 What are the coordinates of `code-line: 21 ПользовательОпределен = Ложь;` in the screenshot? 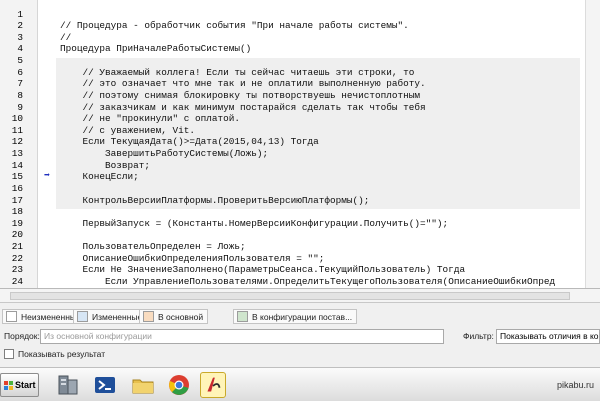 It's located at (292, 247).